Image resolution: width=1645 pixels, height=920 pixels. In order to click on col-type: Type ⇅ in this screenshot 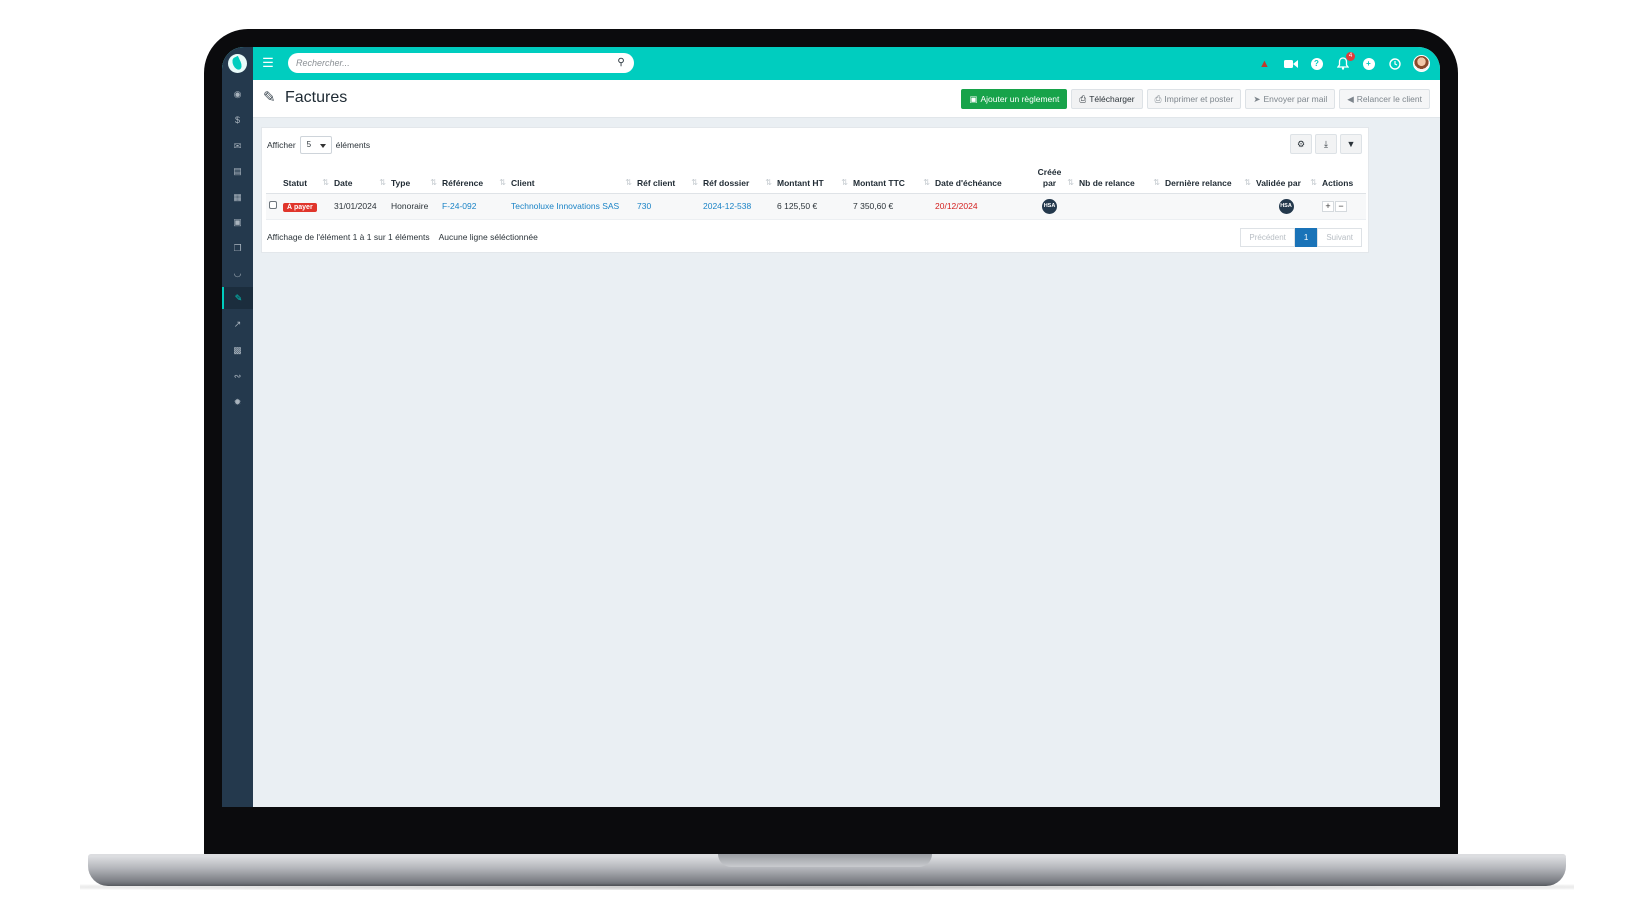, I will do `click(413, 179)`.